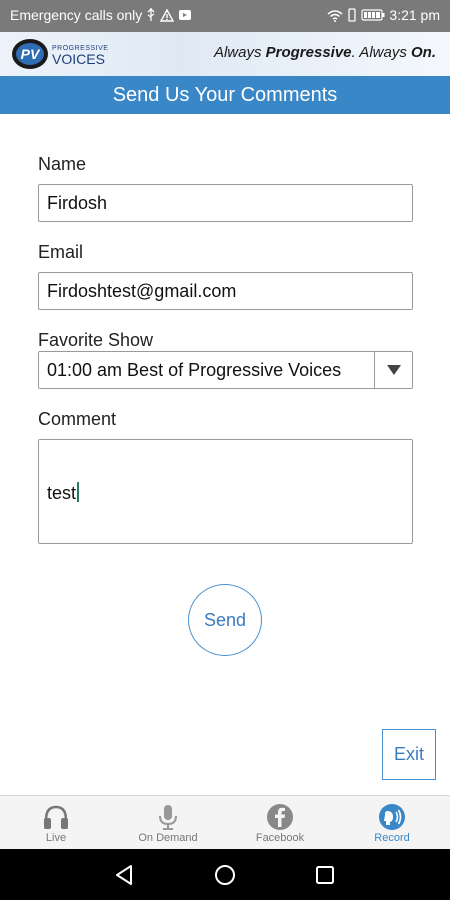 Image resolution: width=450 pixels, height=900 pixels. What do you see at coordinates (225, 620) in the screenshot?
I see `send-button: Send` at bounding box center [225, 620].